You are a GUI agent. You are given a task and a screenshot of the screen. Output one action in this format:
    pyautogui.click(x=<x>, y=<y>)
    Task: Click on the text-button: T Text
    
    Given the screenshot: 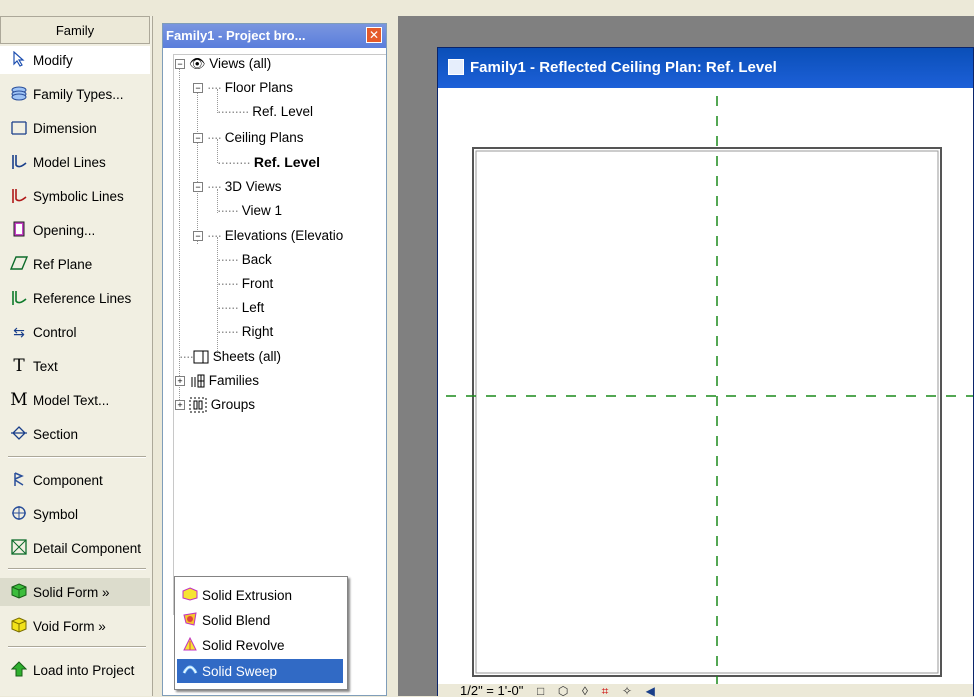 What is the action you would take?
    pyautogui.click(x=75, y=366)
    